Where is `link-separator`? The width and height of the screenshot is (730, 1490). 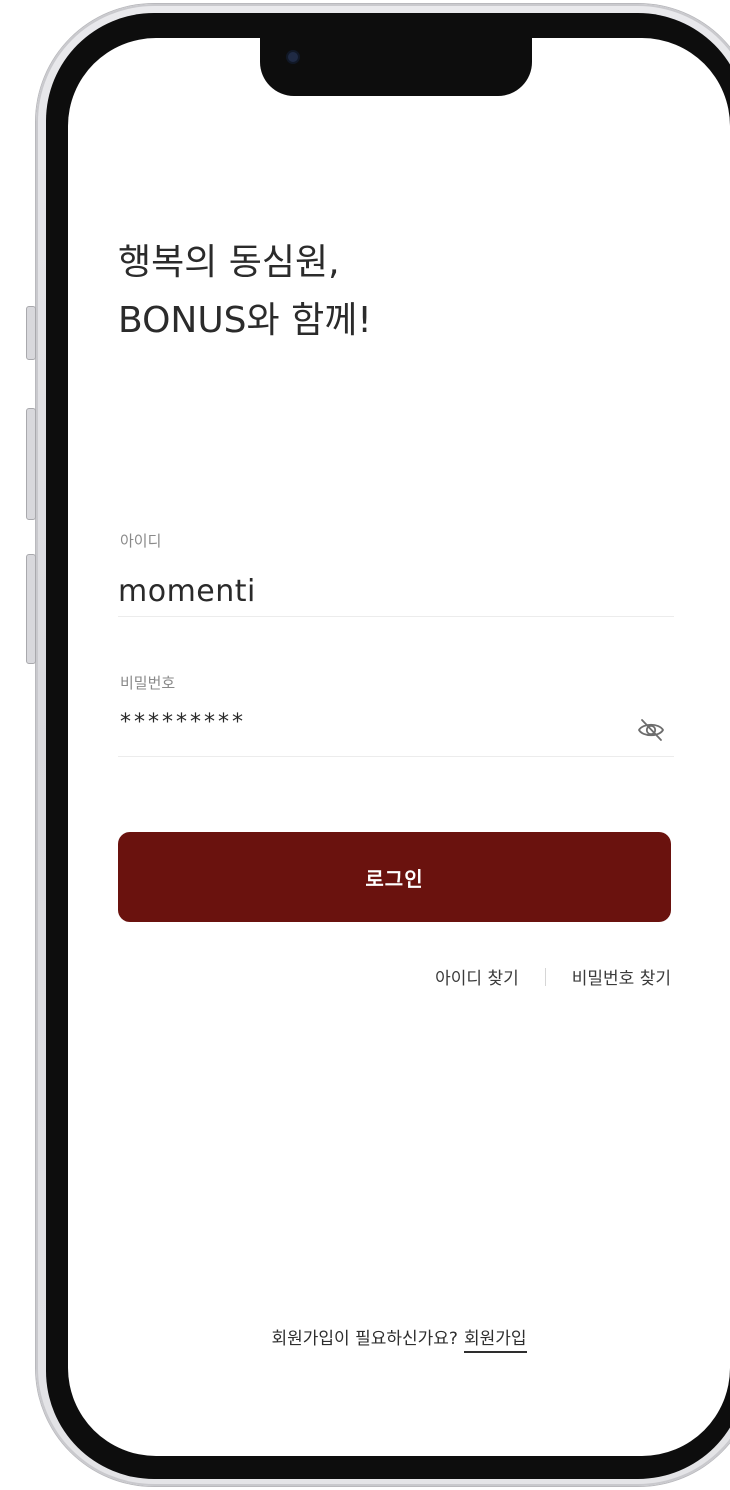 link-separator is located at coordinates (545, 976).